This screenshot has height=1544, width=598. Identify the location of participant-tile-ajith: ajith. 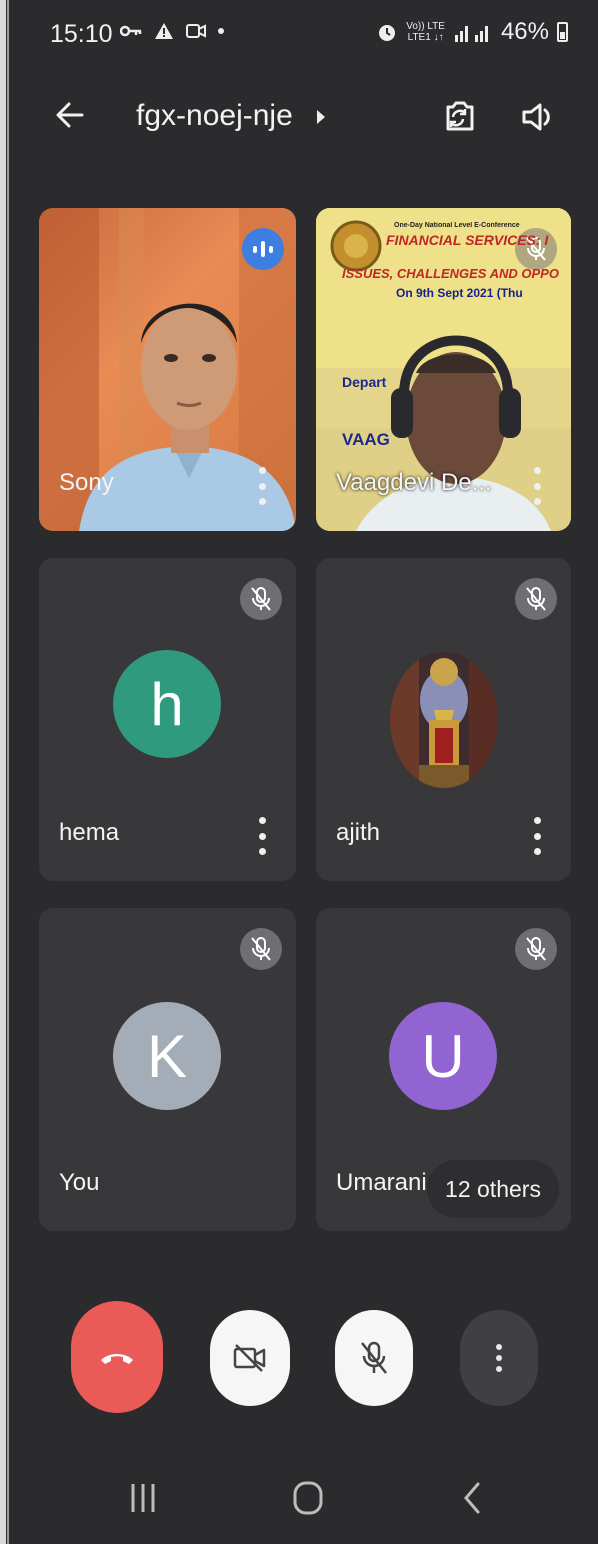
(443, 719).